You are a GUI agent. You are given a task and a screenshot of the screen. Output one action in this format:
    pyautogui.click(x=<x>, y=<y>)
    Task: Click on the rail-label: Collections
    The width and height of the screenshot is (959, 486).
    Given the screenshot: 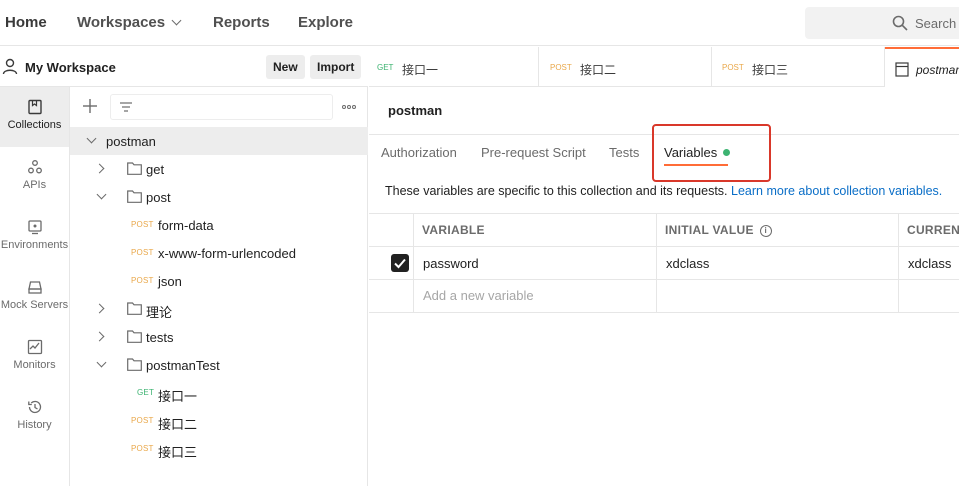 What is the action you would take?
    pyautogui.click(x=34, y=125)
    